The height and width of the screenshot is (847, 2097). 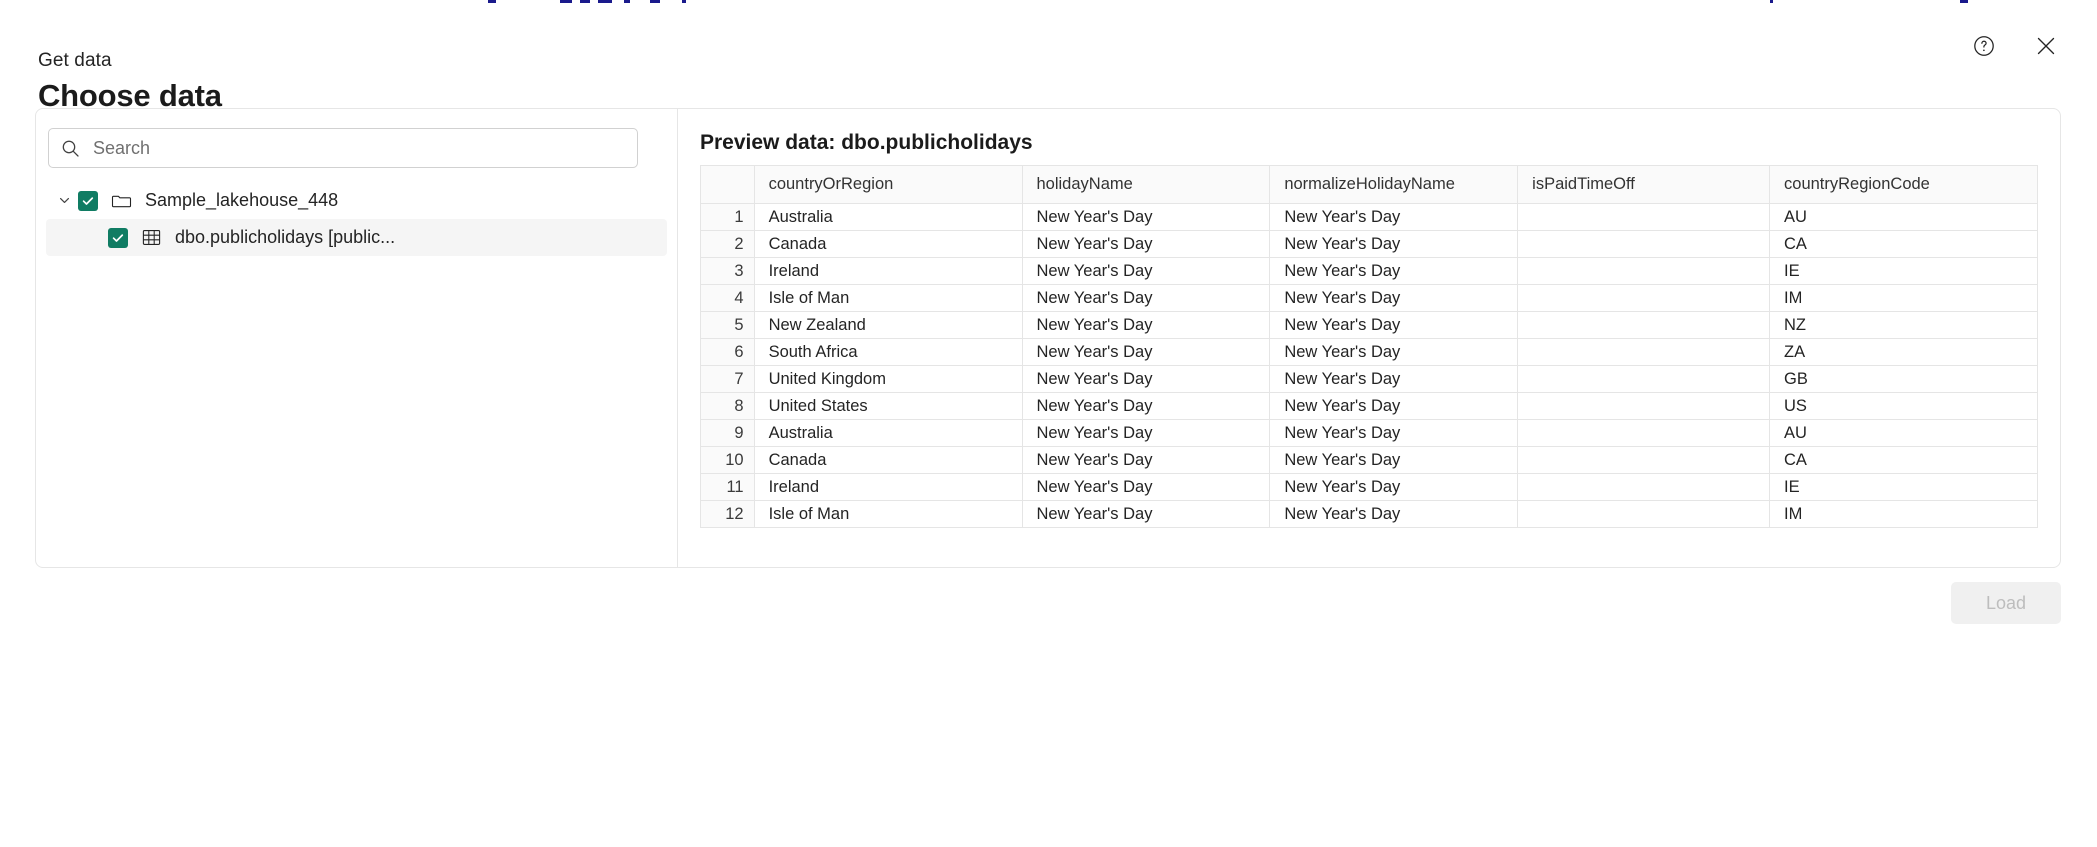 I want to click on background-page-sliver, so click(x=1048, y=1).